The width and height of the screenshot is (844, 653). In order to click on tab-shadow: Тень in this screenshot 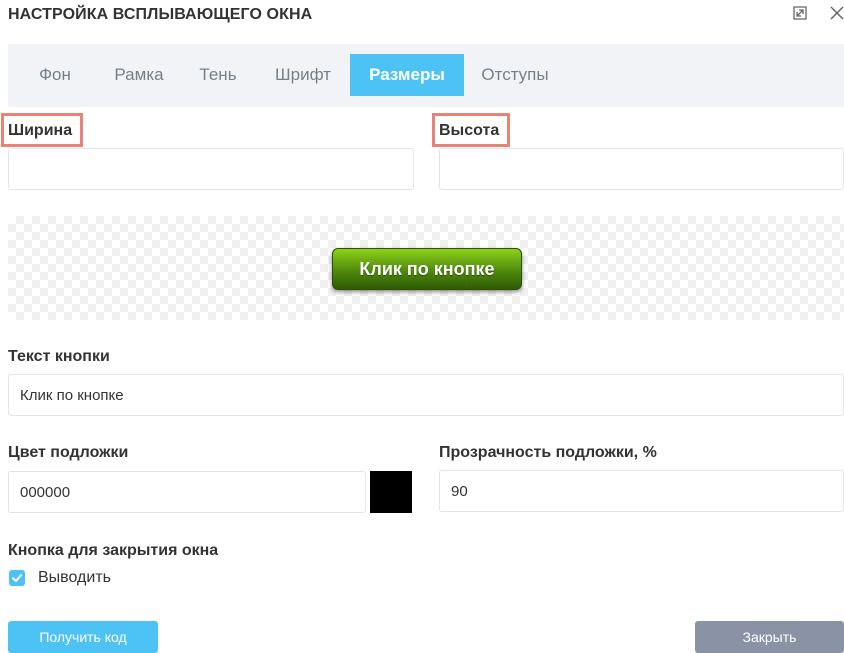, I will do `click(218, 75)`.